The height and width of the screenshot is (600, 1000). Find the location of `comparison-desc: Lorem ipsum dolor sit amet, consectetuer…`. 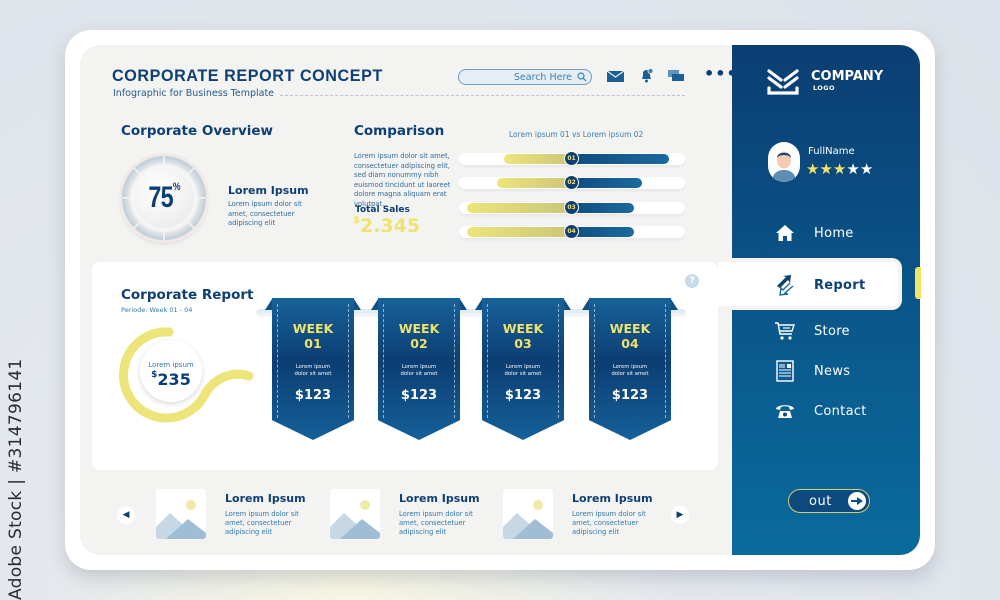

comparison-desc: Lorem ipsum dolor sit amet, consectetuer… is located at coordinates (402, 180).